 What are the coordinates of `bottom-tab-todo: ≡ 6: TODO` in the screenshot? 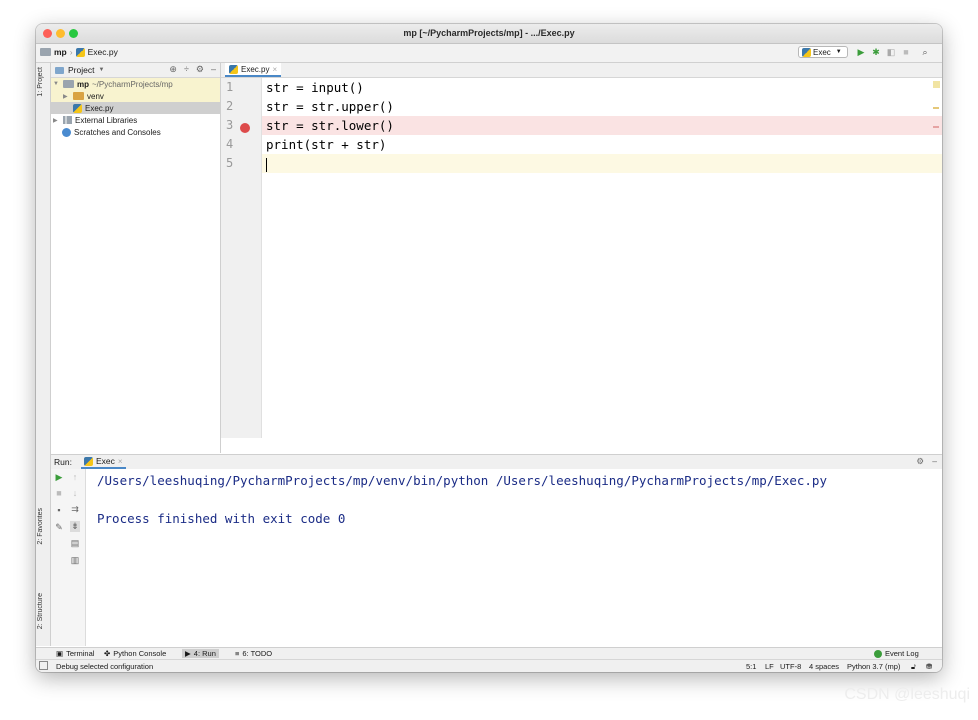 It's located at (253, 653).